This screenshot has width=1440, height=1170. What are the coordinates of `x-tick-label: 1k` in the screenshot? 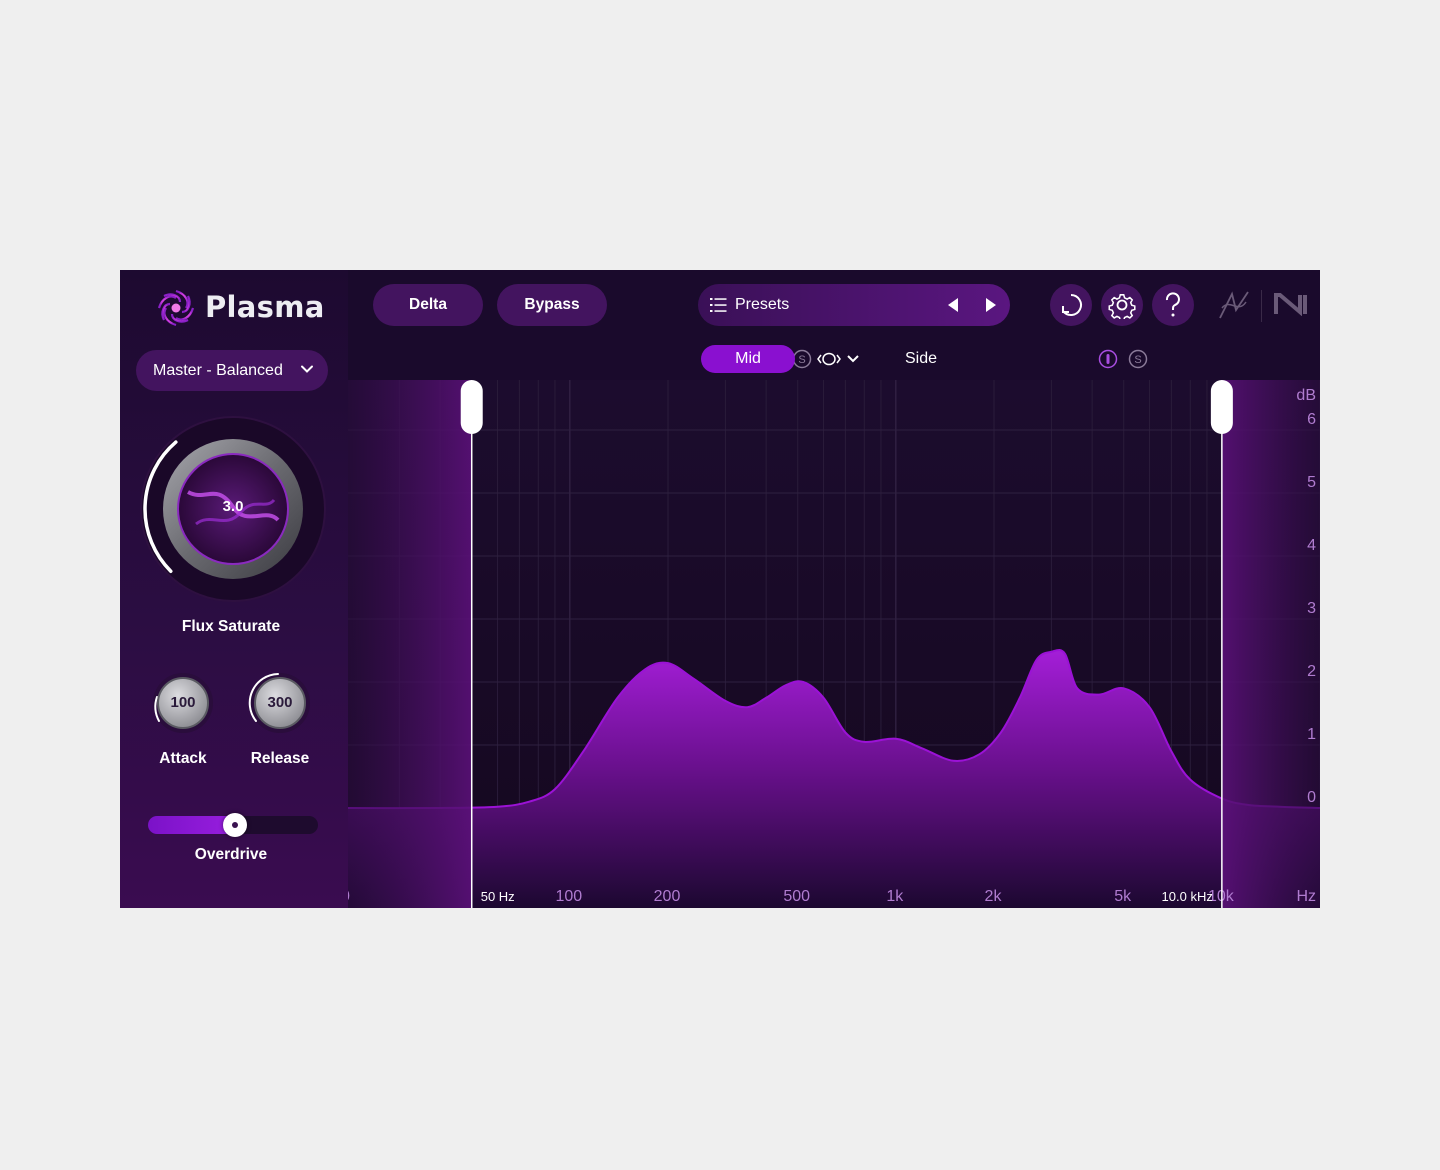 It's located at (895, 896).